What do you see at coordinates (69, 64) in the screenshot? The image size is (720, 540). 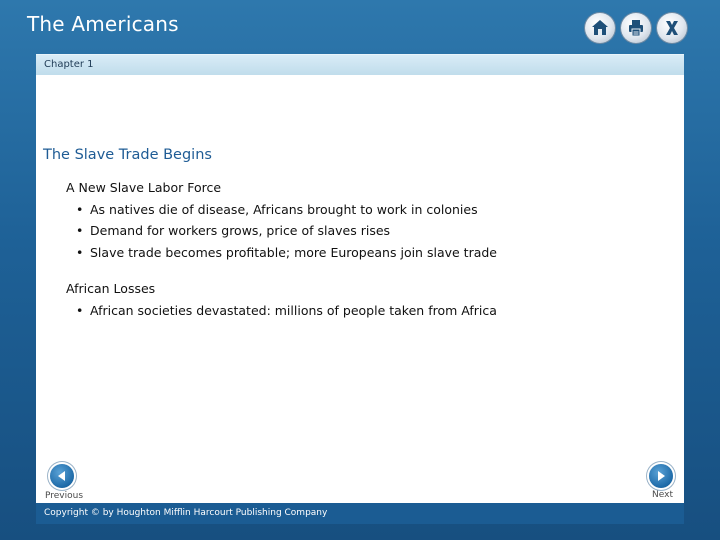 I see `chapter-label: Chapter 1` at bounding box center [69, 64].